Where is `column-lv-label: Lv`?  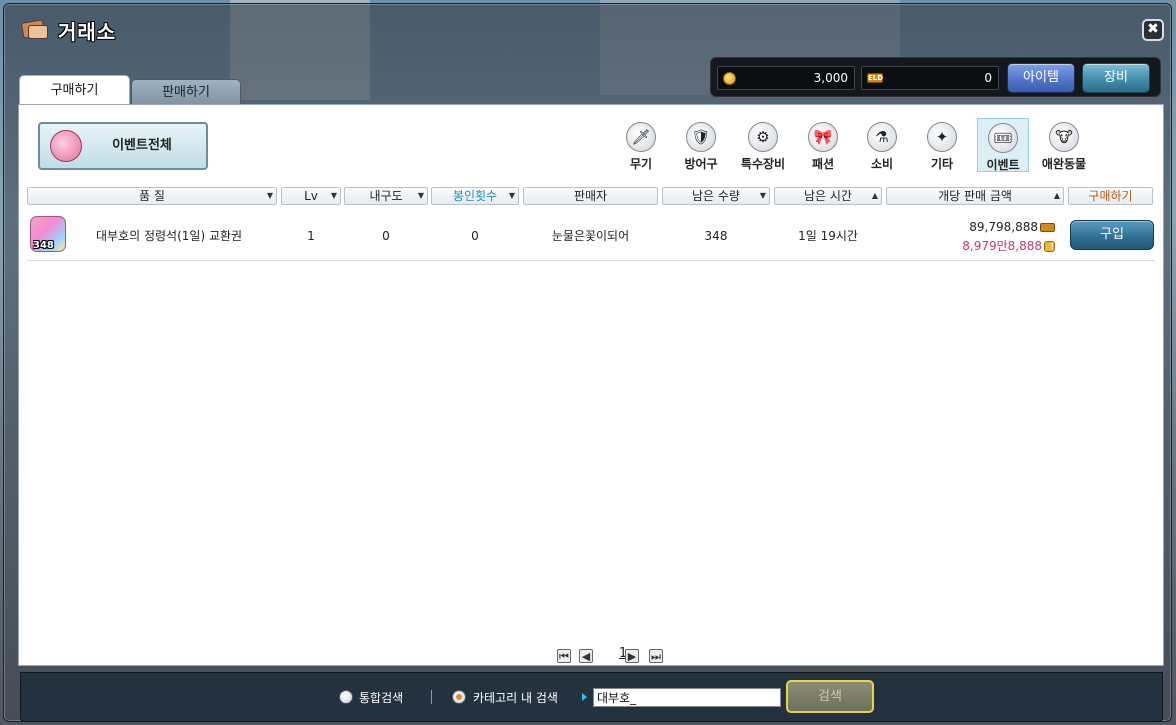
column-lv-label: Lv is located at coordinates (311, 196).